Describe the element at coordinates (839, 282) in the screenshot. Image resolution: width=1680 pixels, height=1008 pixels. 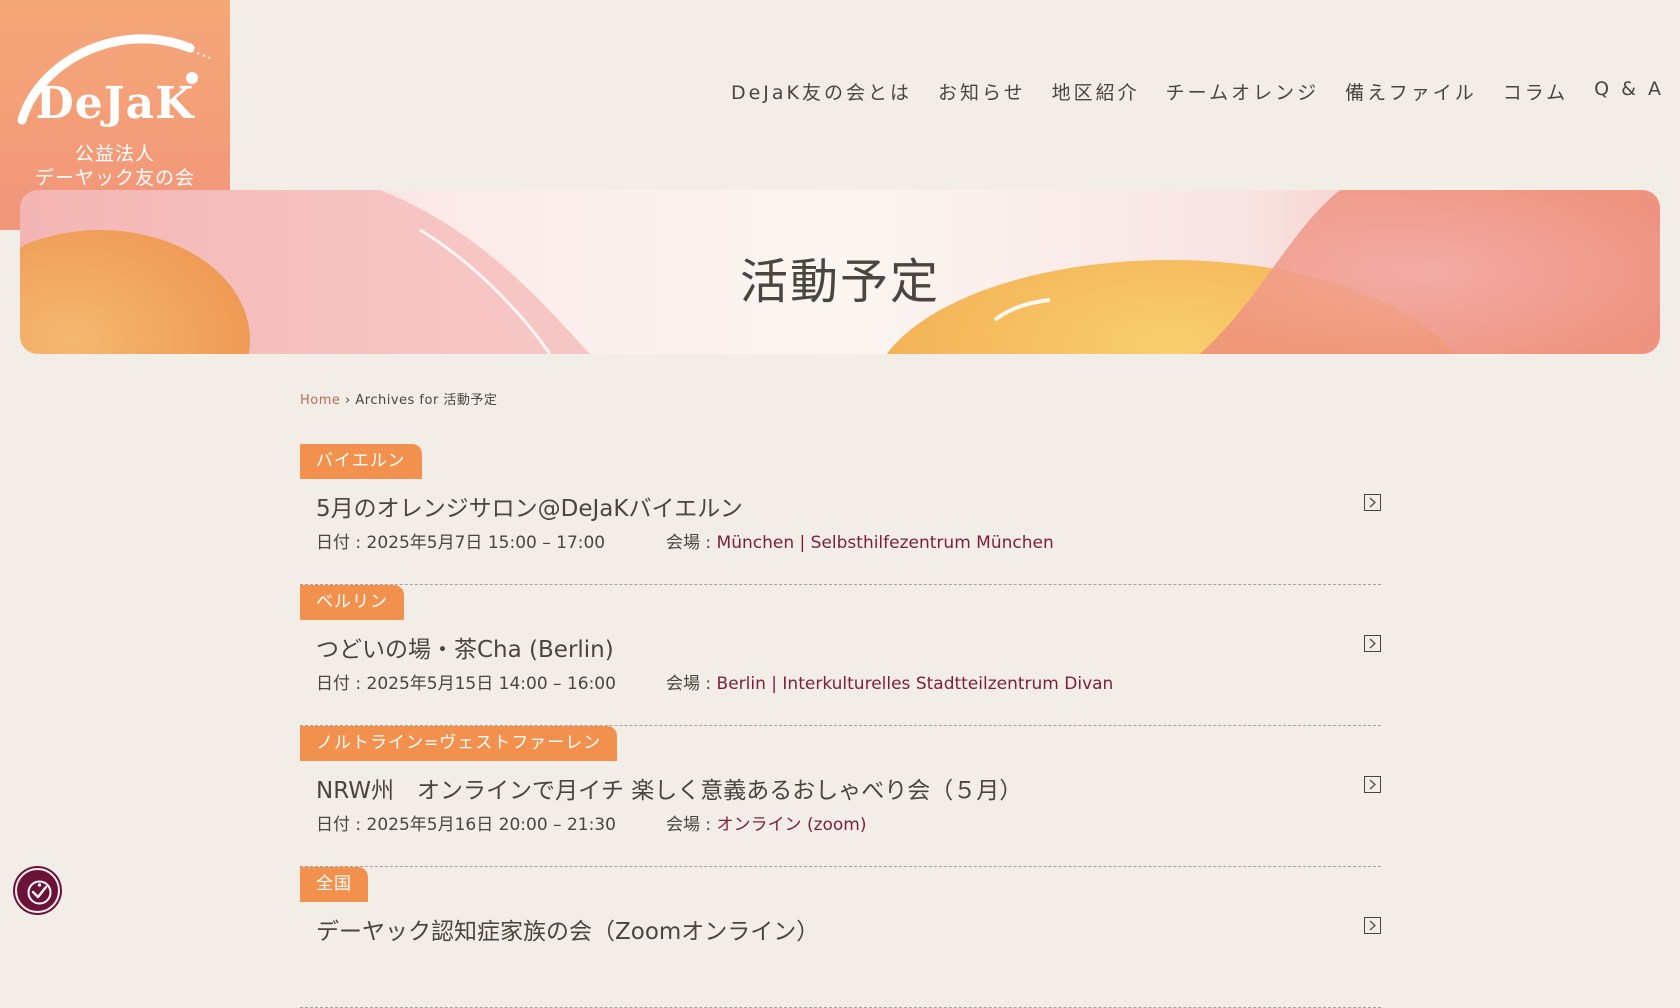
I see `page-title: 活動予定` at that location.